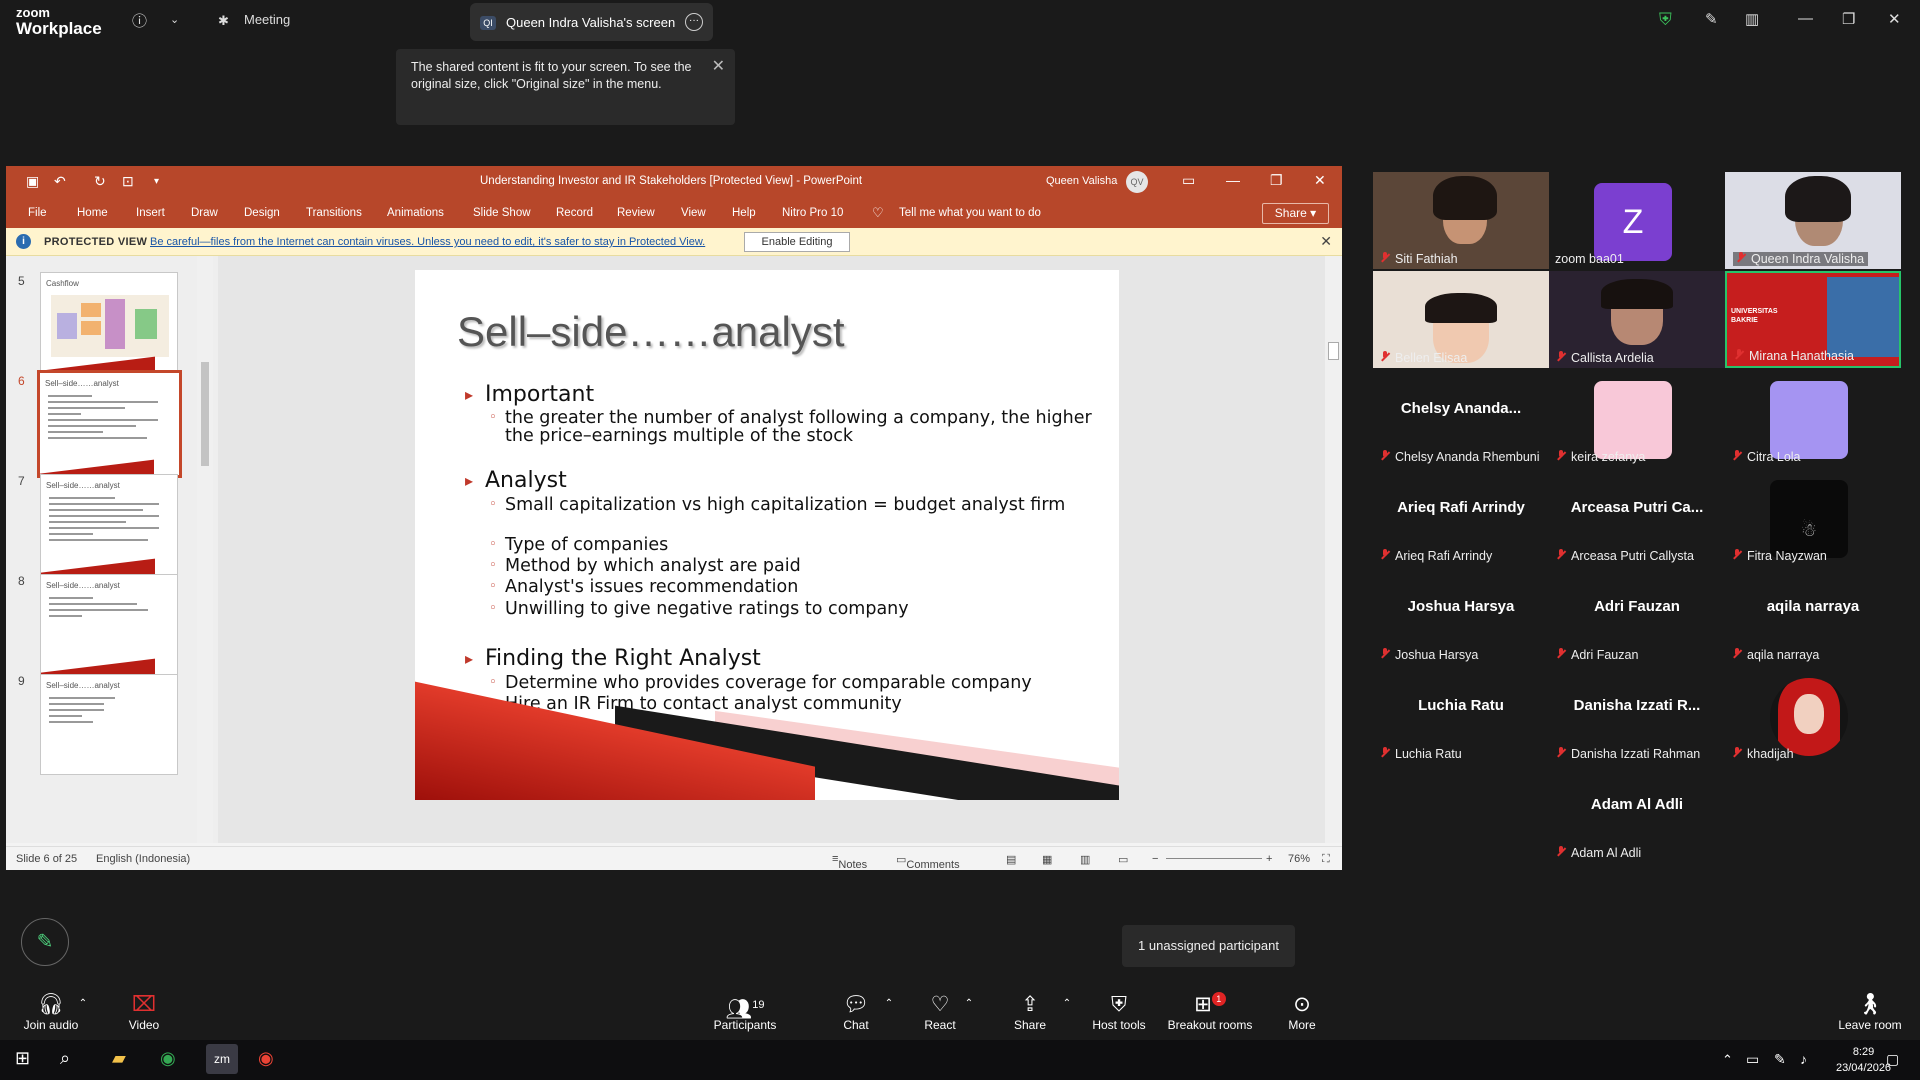 Image resolution: width=1920 pixels, height=1080 pixels. What do you see at coordinates (1665, 20) in the screenshot?
I see `shield-icon: ⛨` at bounding box center [1665, 20].